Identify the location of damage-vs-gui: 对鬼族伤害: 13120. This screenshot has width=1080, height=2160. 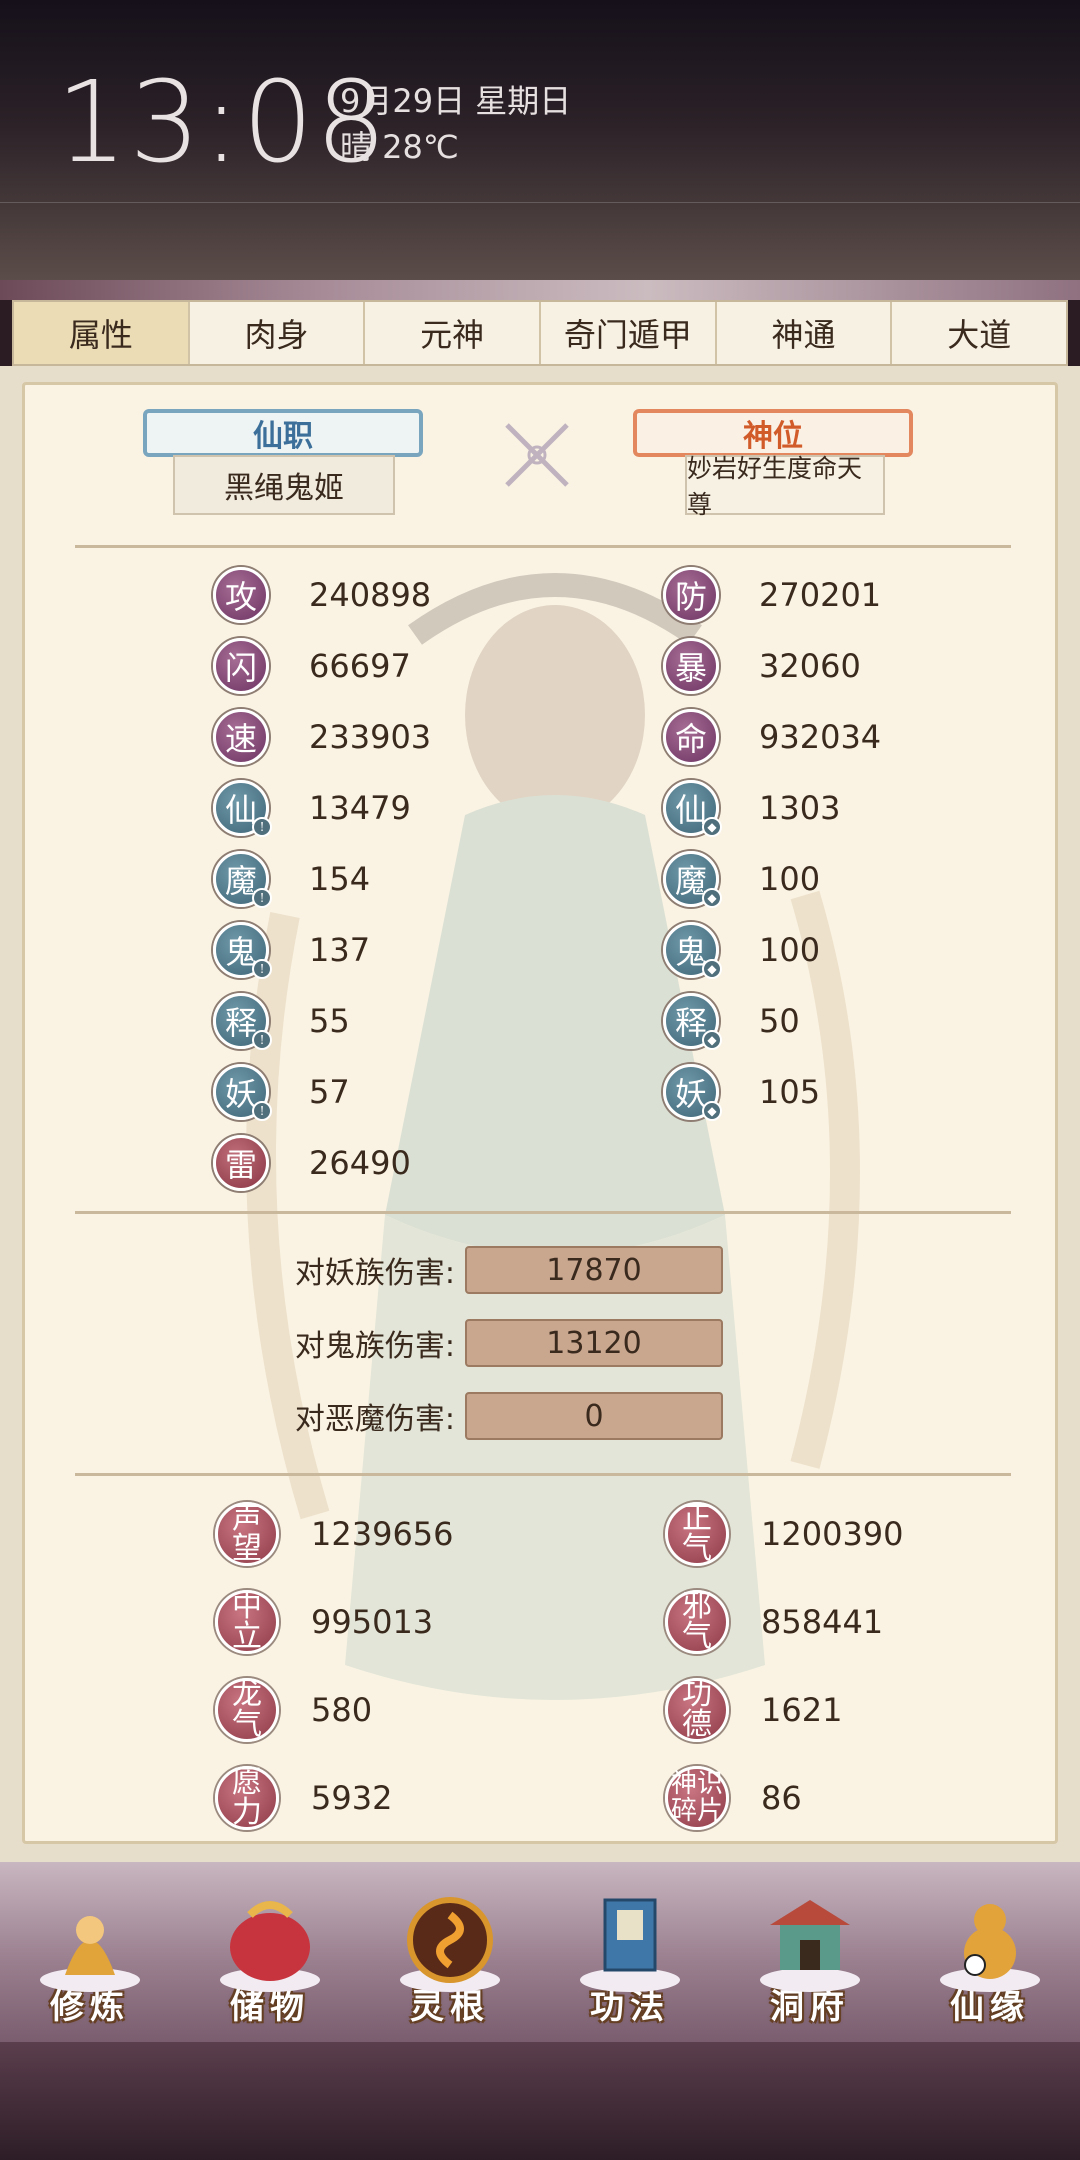
(474, 1343).